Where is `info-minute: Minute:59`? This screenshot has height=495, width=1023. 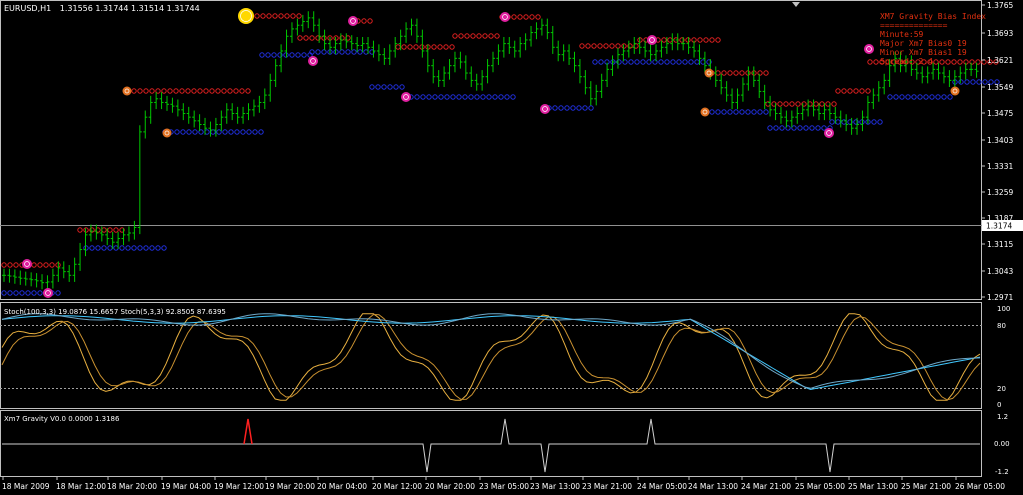
info-minute: Minute:59 is located at coordinates (902, 34).